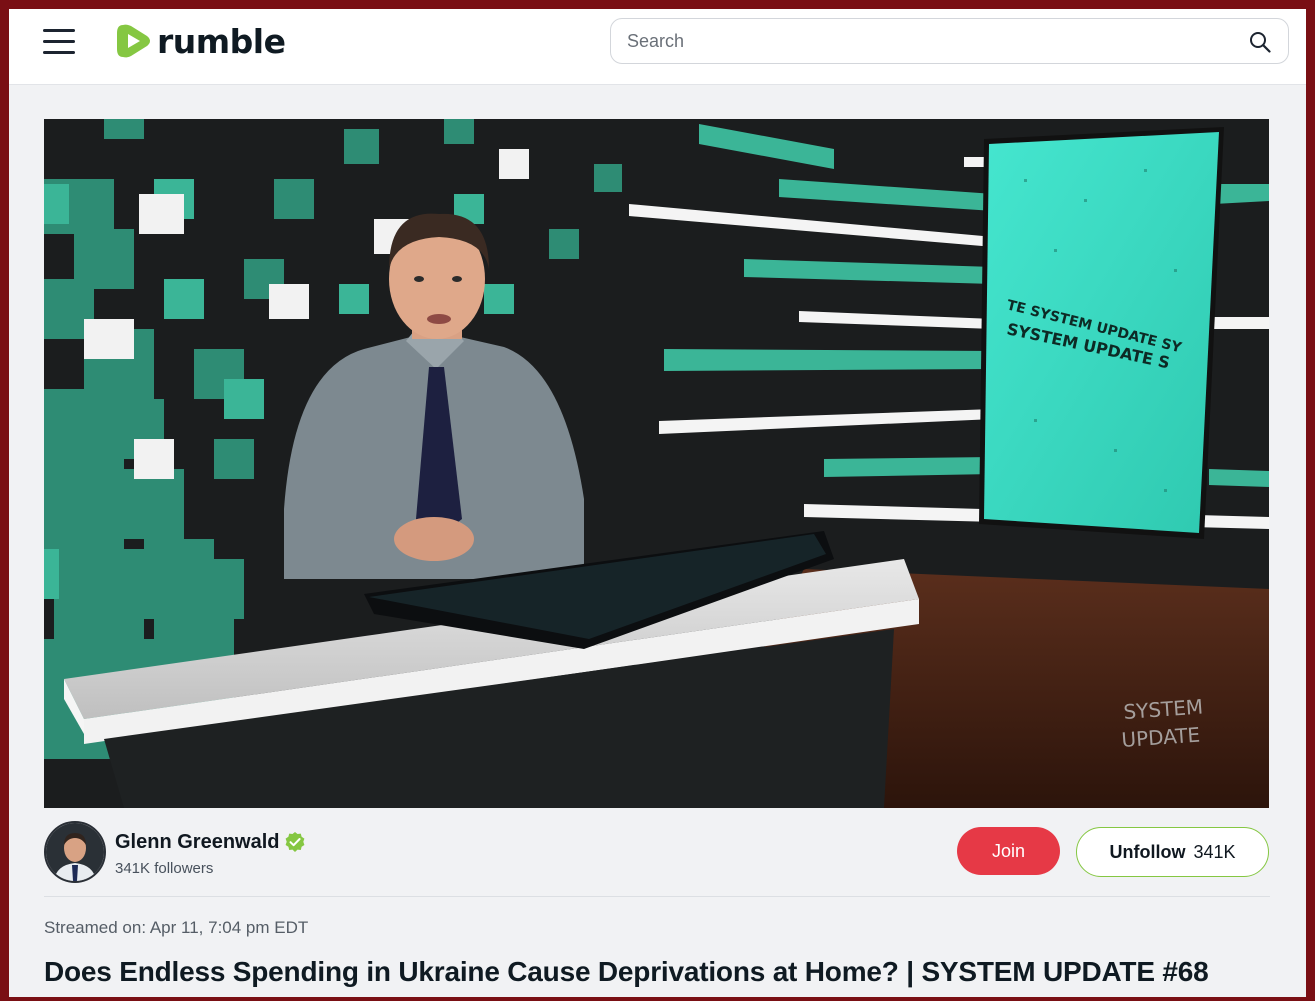 The image size is (1315, 1001). I want to click on top-bar: rumble, so click(657, 47).